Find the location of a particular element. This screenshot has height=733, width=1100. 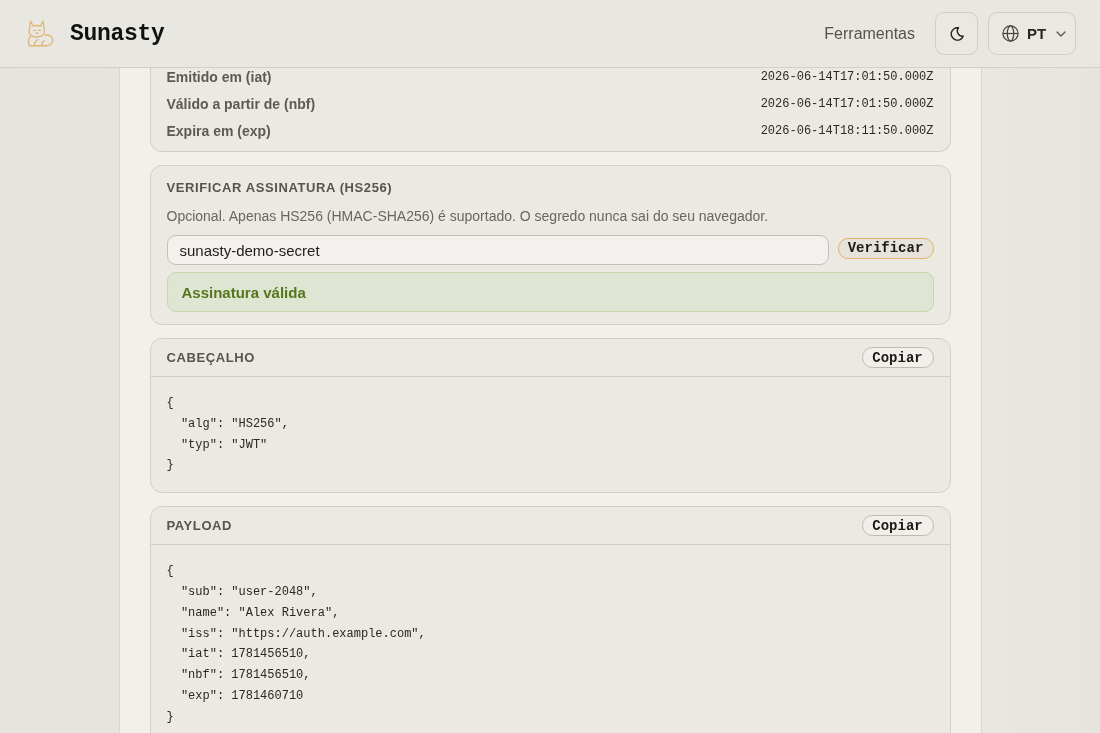

theme-toggle-button is located at coordinates (956, 33).